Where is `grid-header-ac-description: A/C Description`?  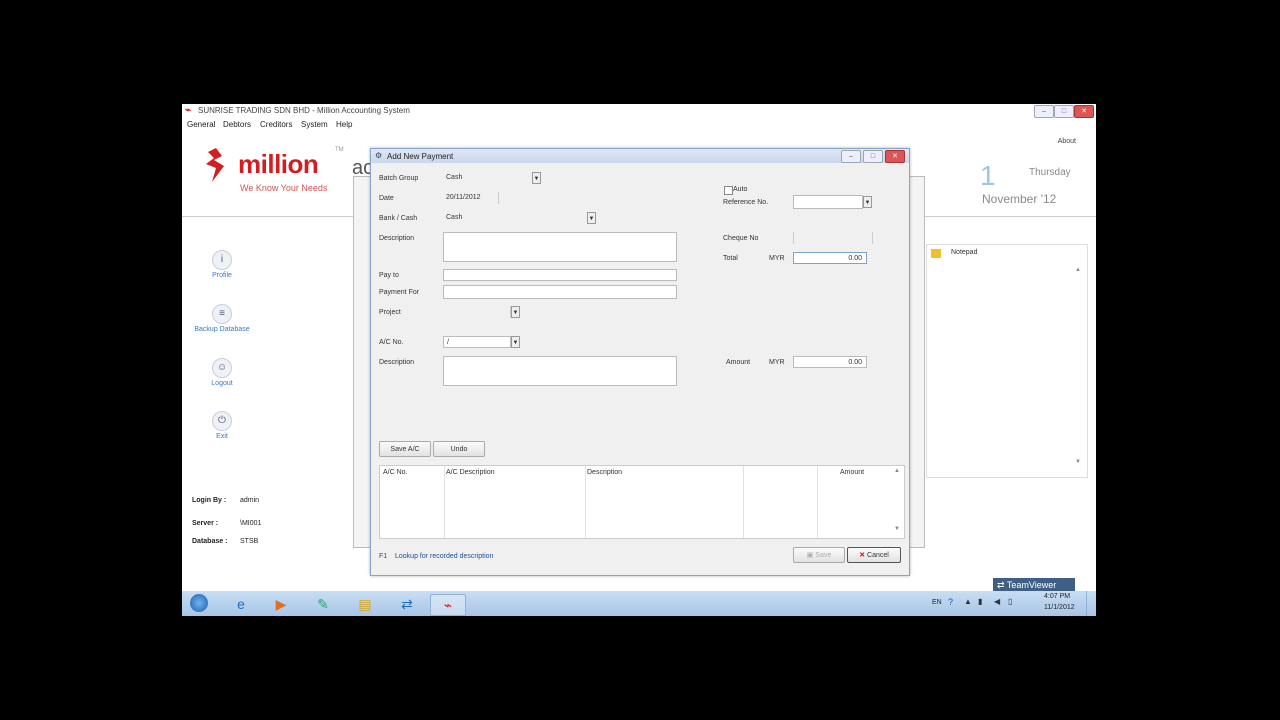 grid-header-ac-description: A/C Description is located at coordinates (470, 472).